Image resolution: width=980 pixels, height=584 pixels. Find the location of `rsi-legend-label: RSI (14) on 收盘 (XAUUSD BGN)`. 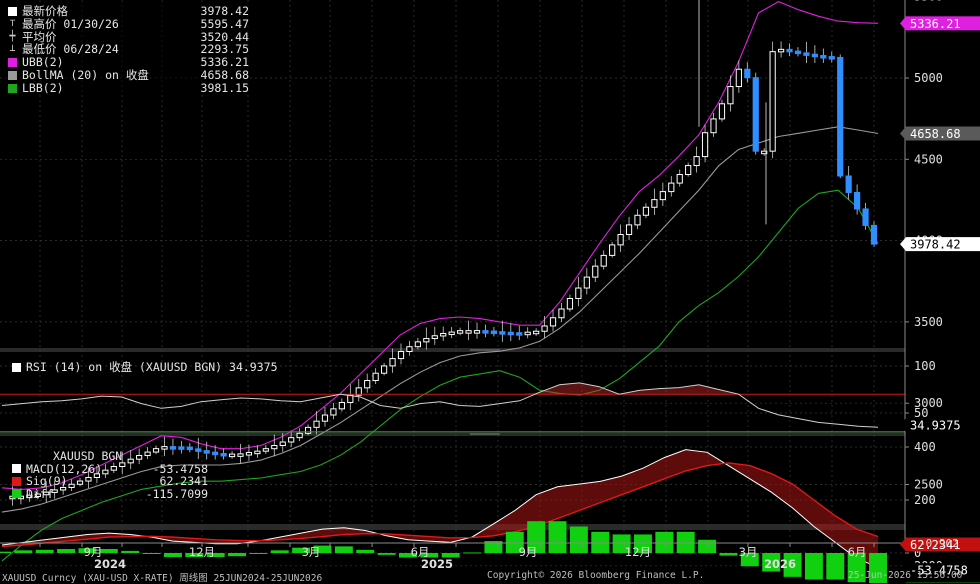

rsi-legend-label: RSI (14) on 收盘 (XAUUSD BGN) is located at coordinates (124, 367).